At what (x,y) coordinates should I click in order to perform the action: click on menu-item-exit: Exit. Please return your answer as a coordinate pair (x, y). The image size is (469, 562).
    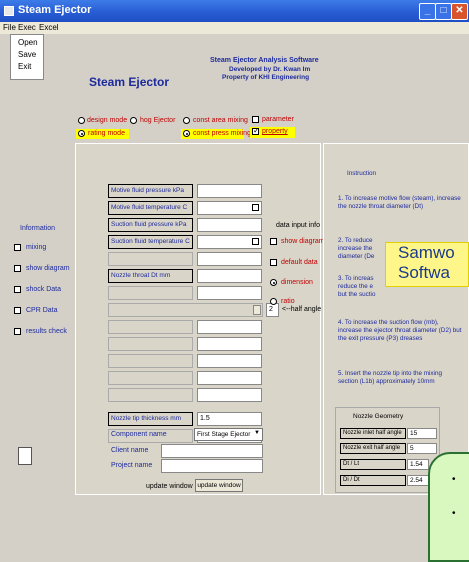
    Looking at the image, I should click on (24, 66).